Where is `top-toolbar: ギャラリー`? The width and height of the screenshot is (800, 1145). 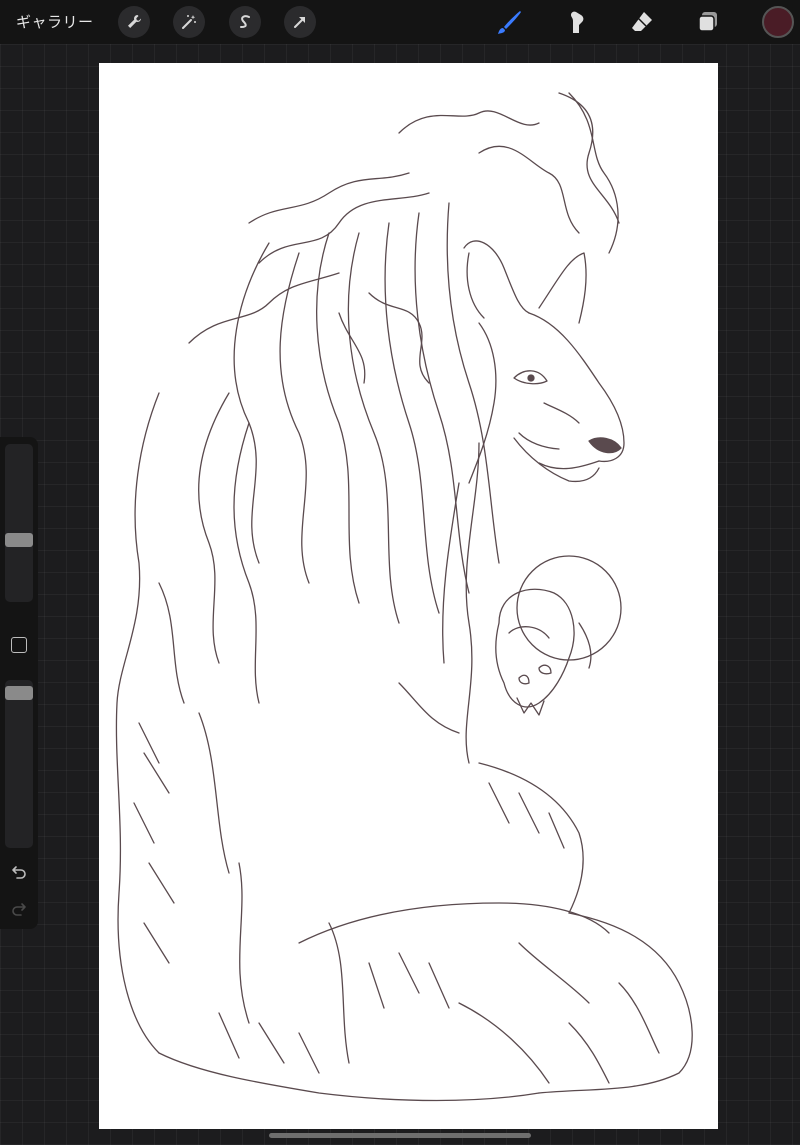 top-toolbar: ギャラリー is located at coordinates (400, 22).